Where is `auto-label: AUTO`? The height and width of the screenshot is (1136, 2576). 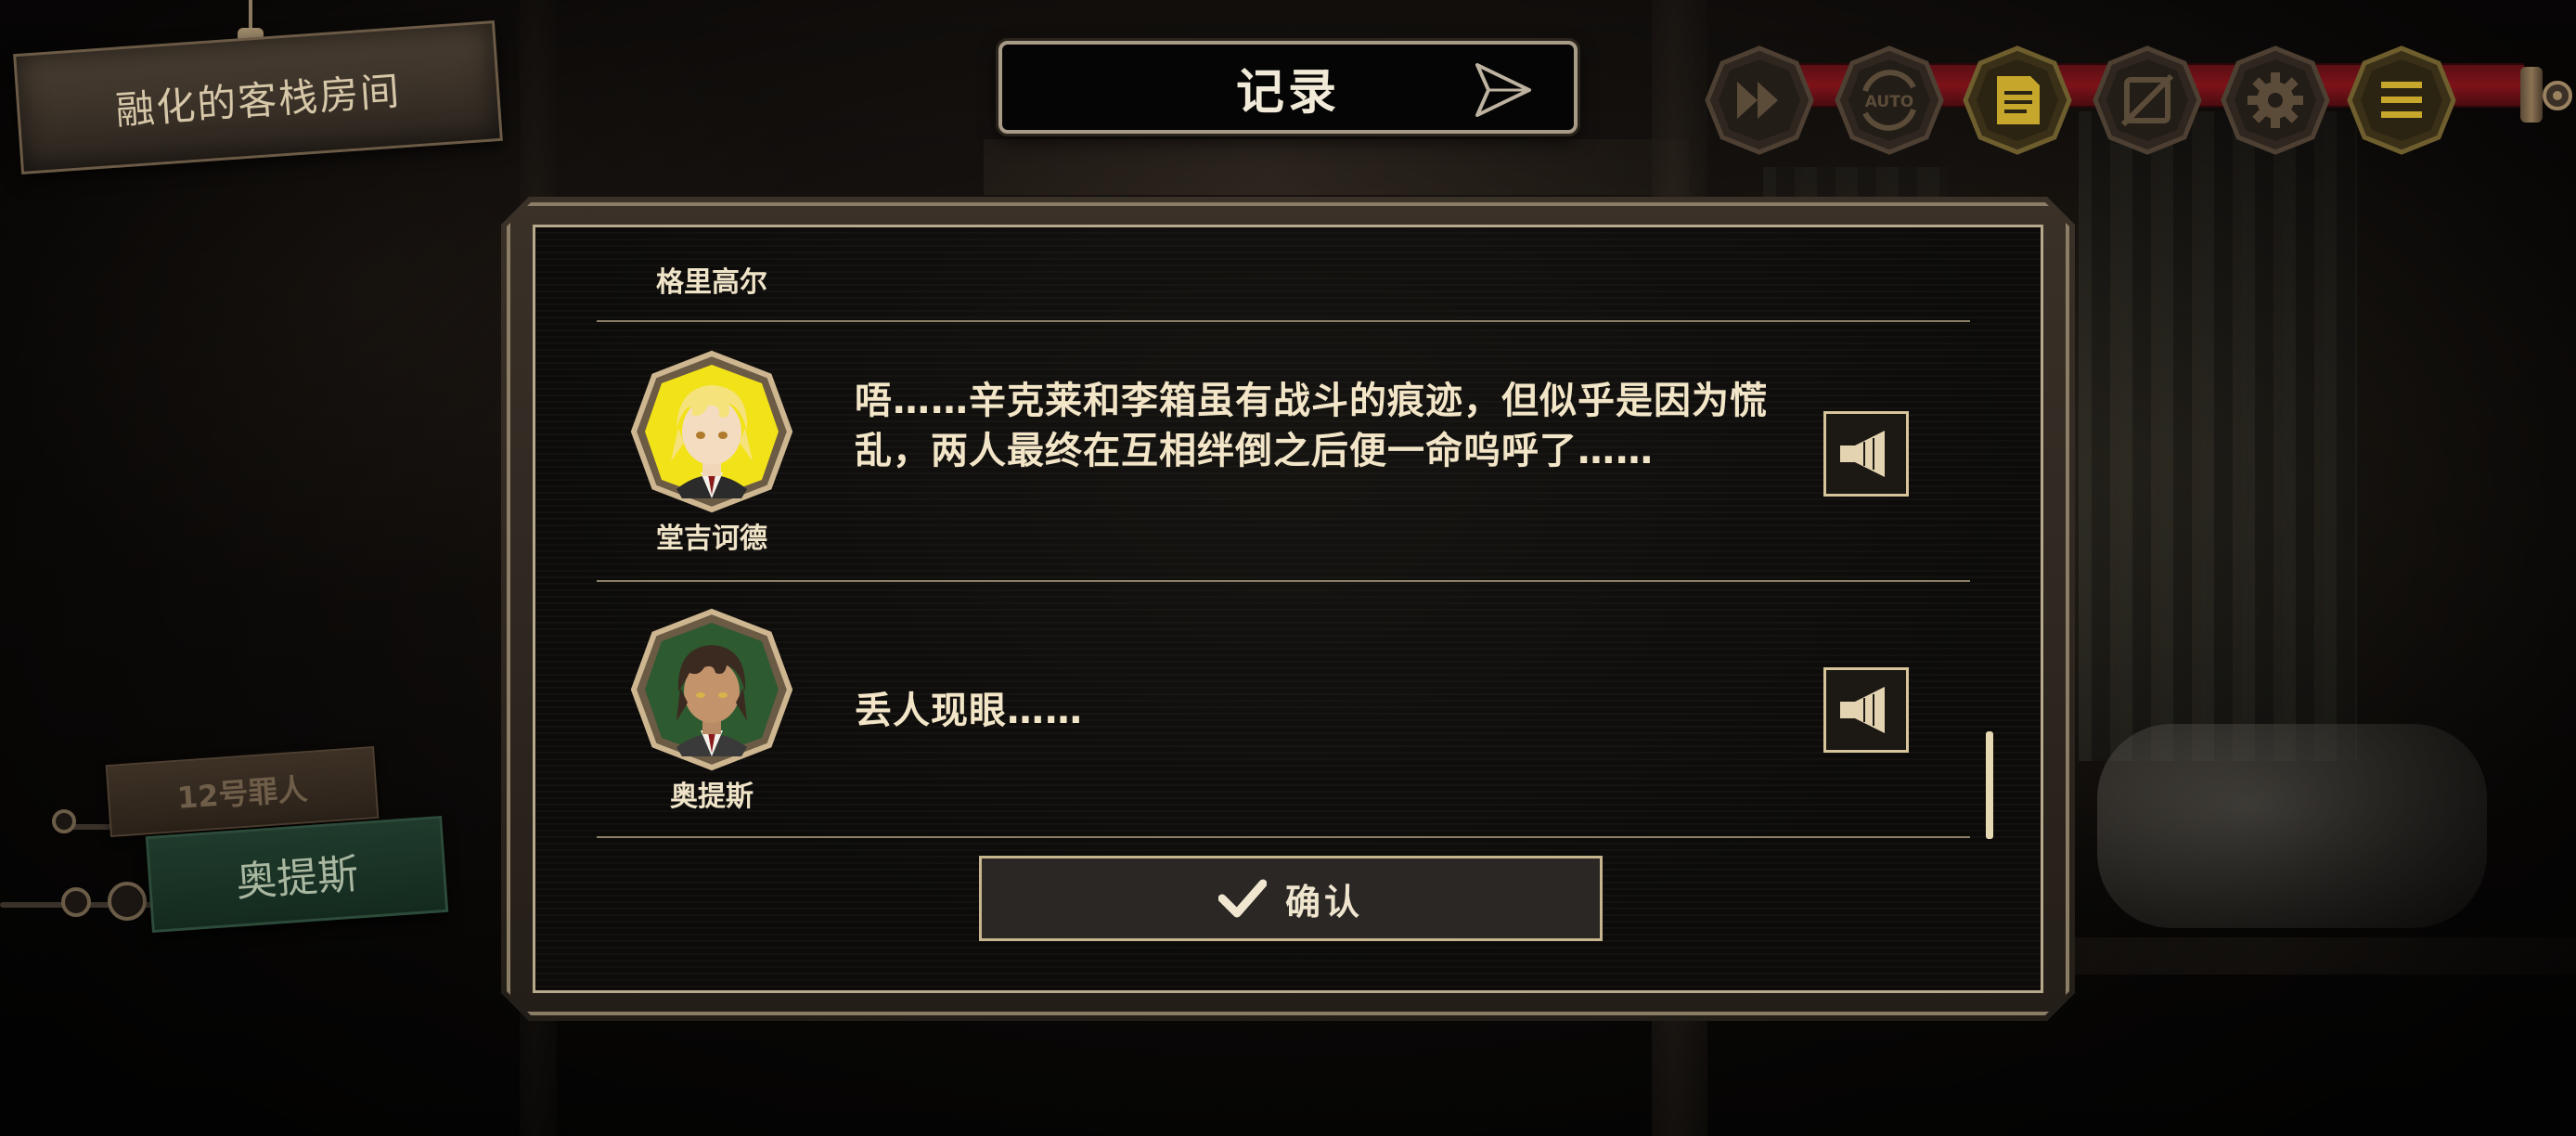 auto-label: AUTO is located at coordinates (1889, 102).